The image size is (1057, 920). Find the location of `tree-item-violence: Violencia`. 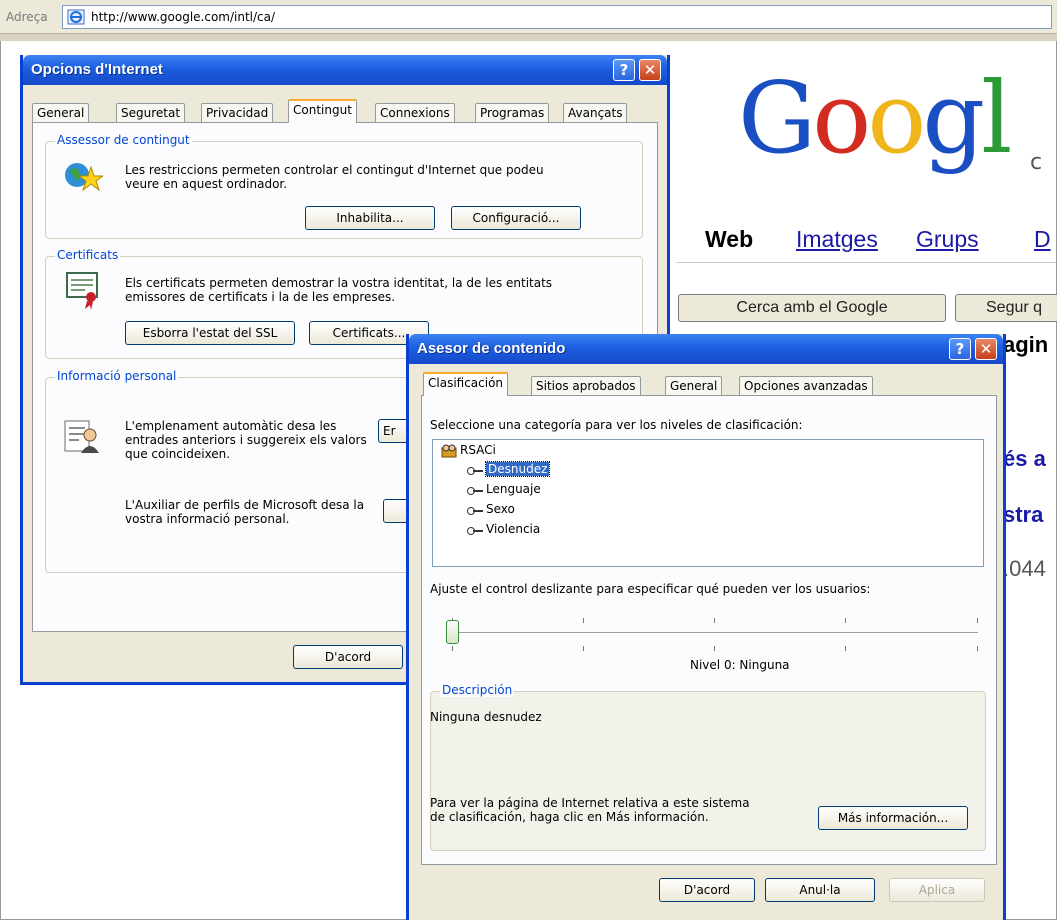

tree-item-violence: Violencia is located at coordinates (503, 529).